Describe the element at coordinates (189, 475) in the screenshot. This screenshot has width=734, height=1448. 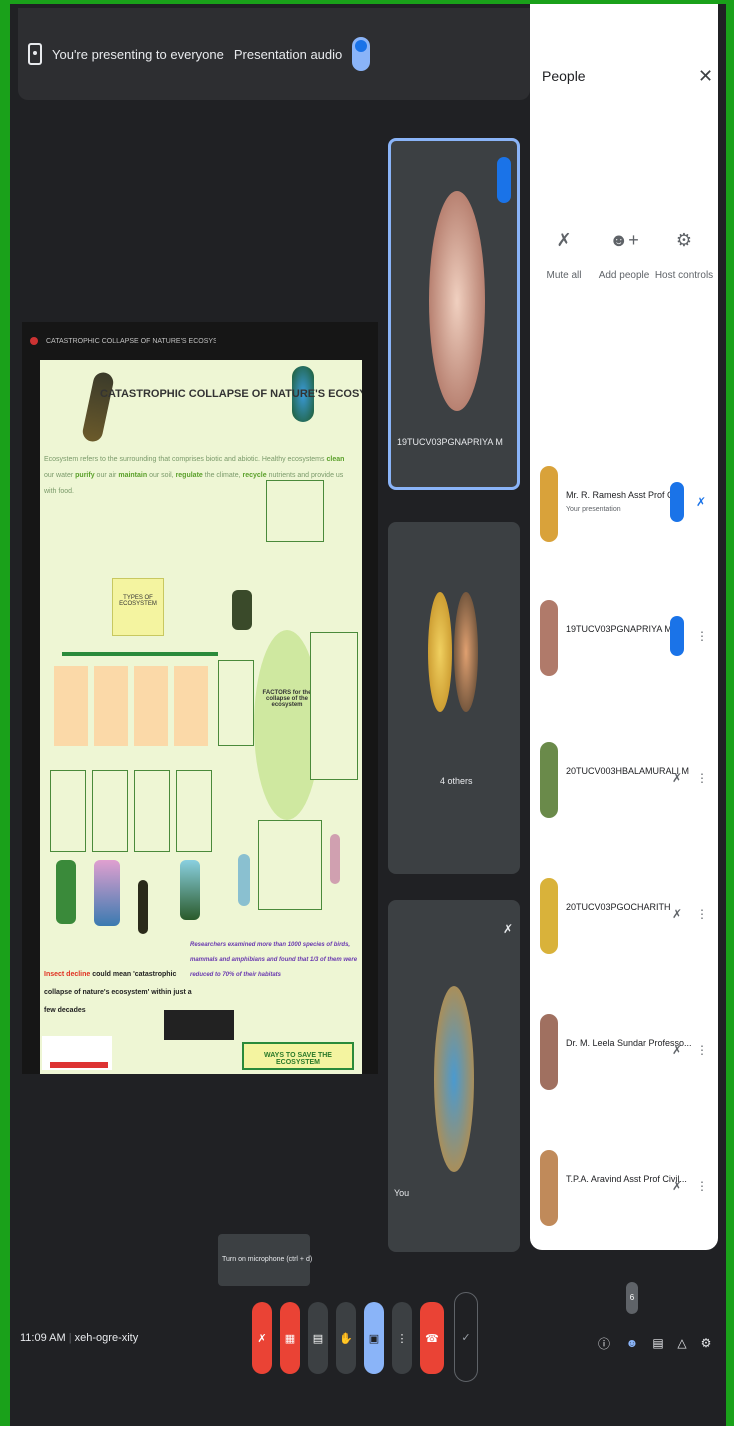
I see `keyword-regulate: regulate` at that location.